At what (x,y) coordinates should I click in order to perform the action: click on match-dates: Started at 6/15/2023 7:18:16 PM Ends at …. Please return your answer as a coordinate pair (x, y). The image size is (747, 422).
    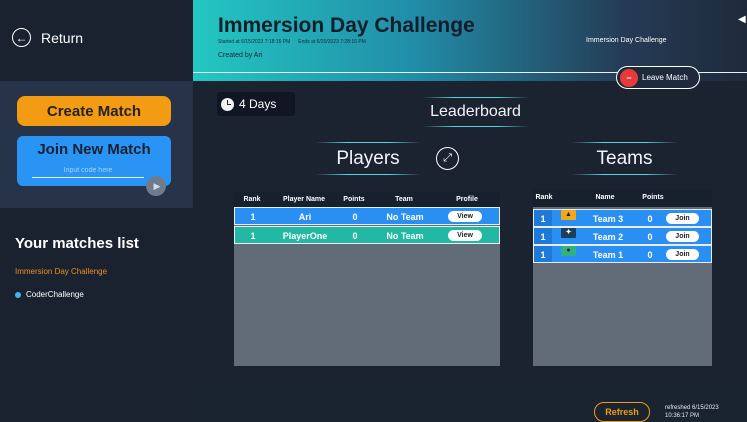
    Looking at the image, I should click on (292, 42).